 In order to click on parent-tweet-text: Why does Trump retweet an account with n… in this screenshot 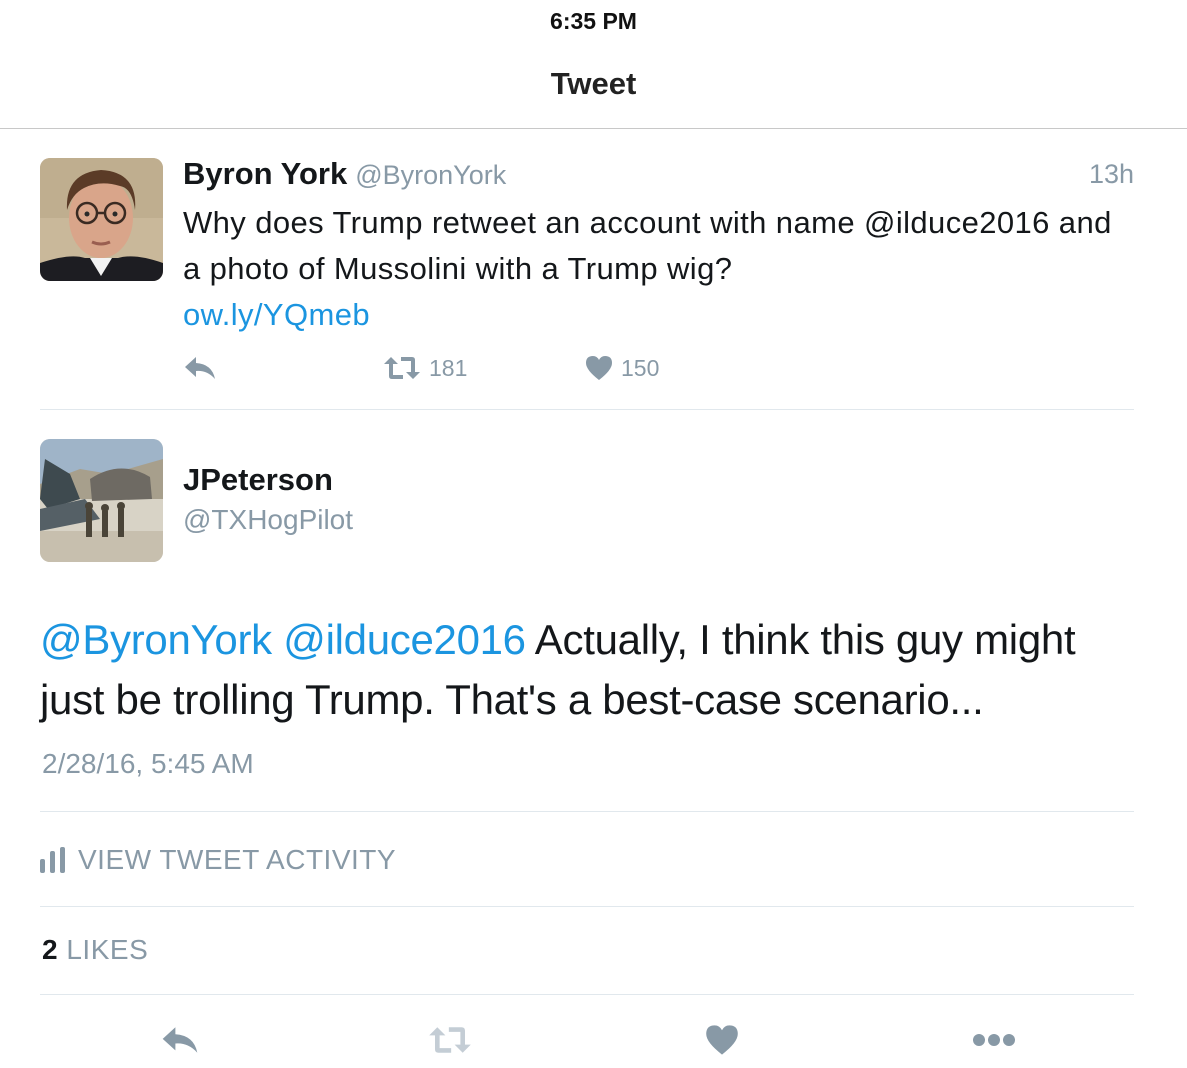, I will do `click(658, 269)`.